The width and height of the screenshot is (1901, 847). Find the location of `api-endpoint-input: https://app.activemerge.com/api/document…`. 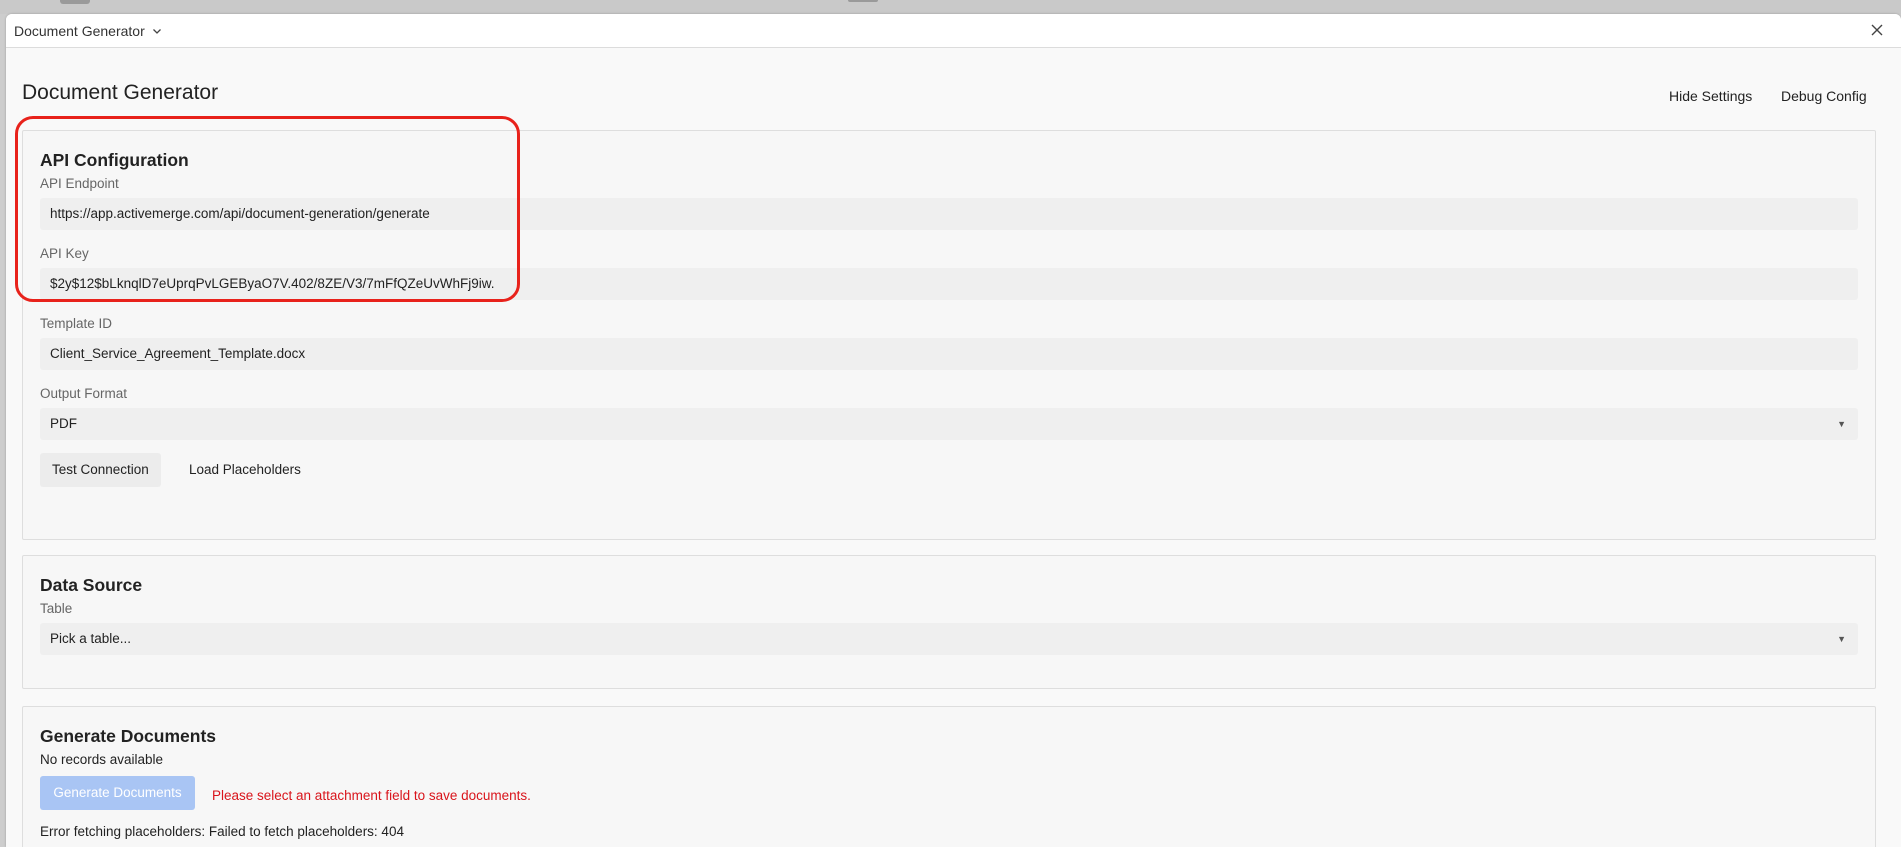

api-endpoint-input: https://app.activemerge.com/api/document… is located at coordinates (949, 214).